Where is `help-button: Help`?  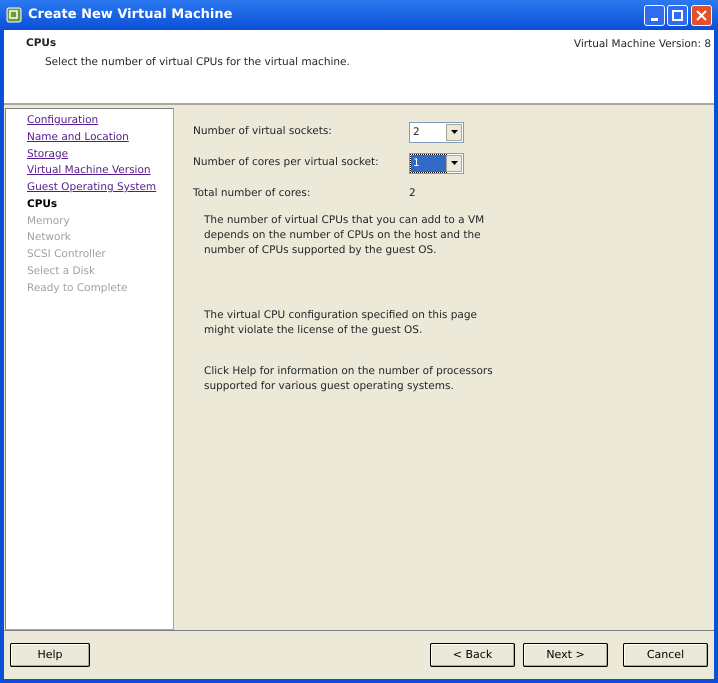
help-button: Help is located at coordinates (50, 655).